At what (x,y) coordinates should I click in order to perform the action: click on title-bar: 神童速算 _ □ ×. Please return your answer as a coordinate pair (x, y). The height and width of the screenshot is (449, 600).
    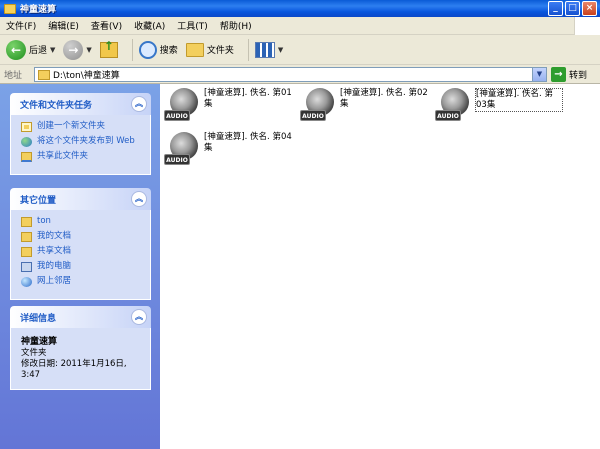
    Looking at the image, I should click on (300, 8).